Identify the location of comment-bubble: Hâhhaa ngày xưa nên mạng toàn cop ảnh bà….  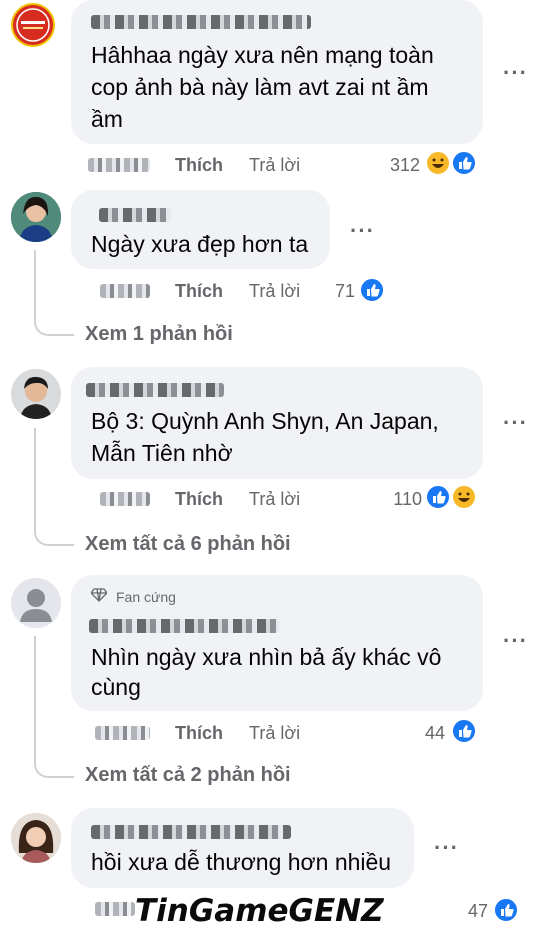
(277, 72).